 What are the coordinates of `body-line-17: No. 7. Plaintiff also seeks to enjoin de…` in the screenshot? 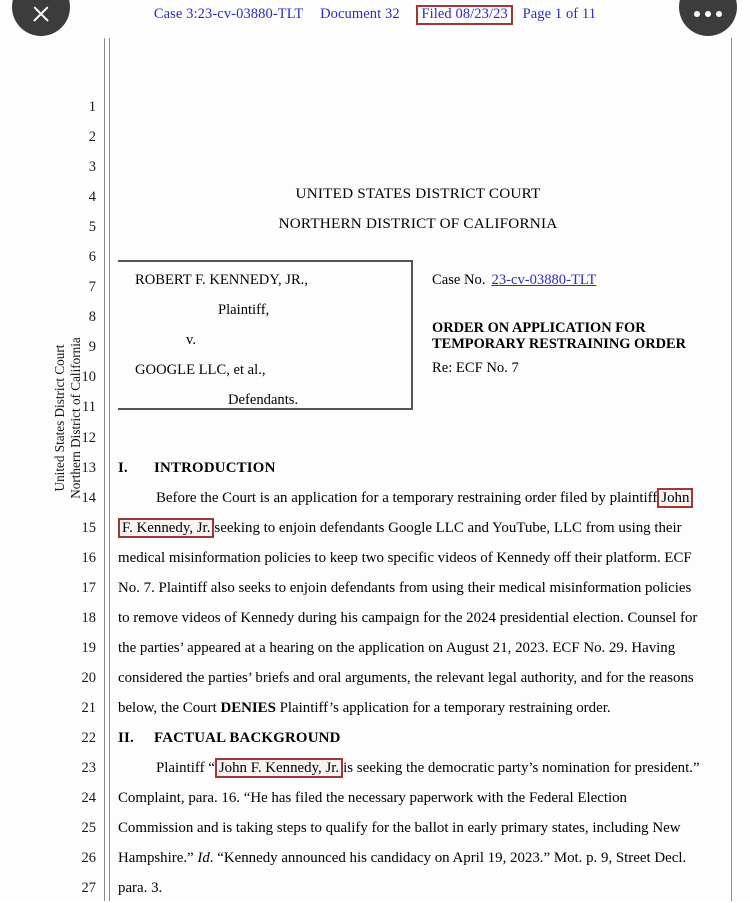 It's located at (405, 588).